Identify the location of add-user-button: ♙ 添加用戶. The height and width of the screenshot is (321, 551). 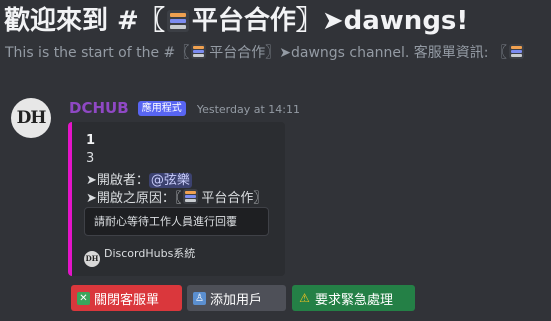
(236, 298).